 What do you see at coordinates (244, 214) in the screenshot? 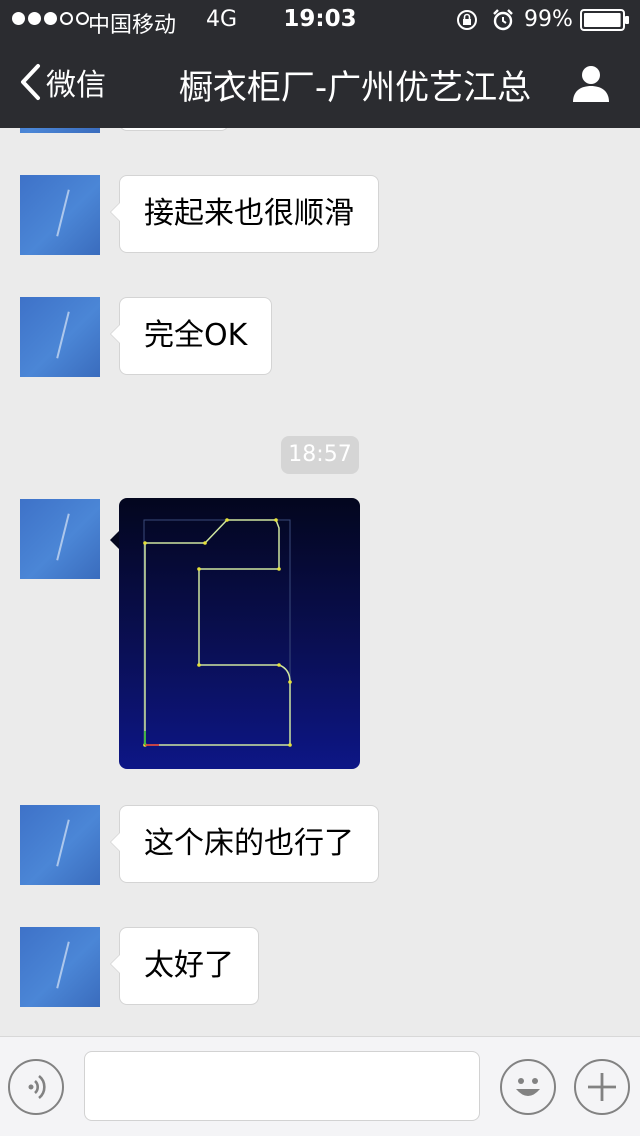
I see `message-bubble: 接起来也很顺滑` at bounding box center [244, 214].